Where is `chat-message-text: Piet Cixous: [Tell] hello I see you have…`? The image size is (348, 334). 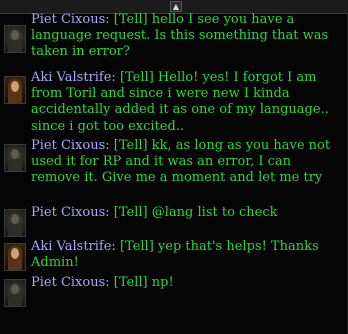
chat-message-text: Piet Cixous: [Tell] hello I see you have… is located at coordinates (186, 36).